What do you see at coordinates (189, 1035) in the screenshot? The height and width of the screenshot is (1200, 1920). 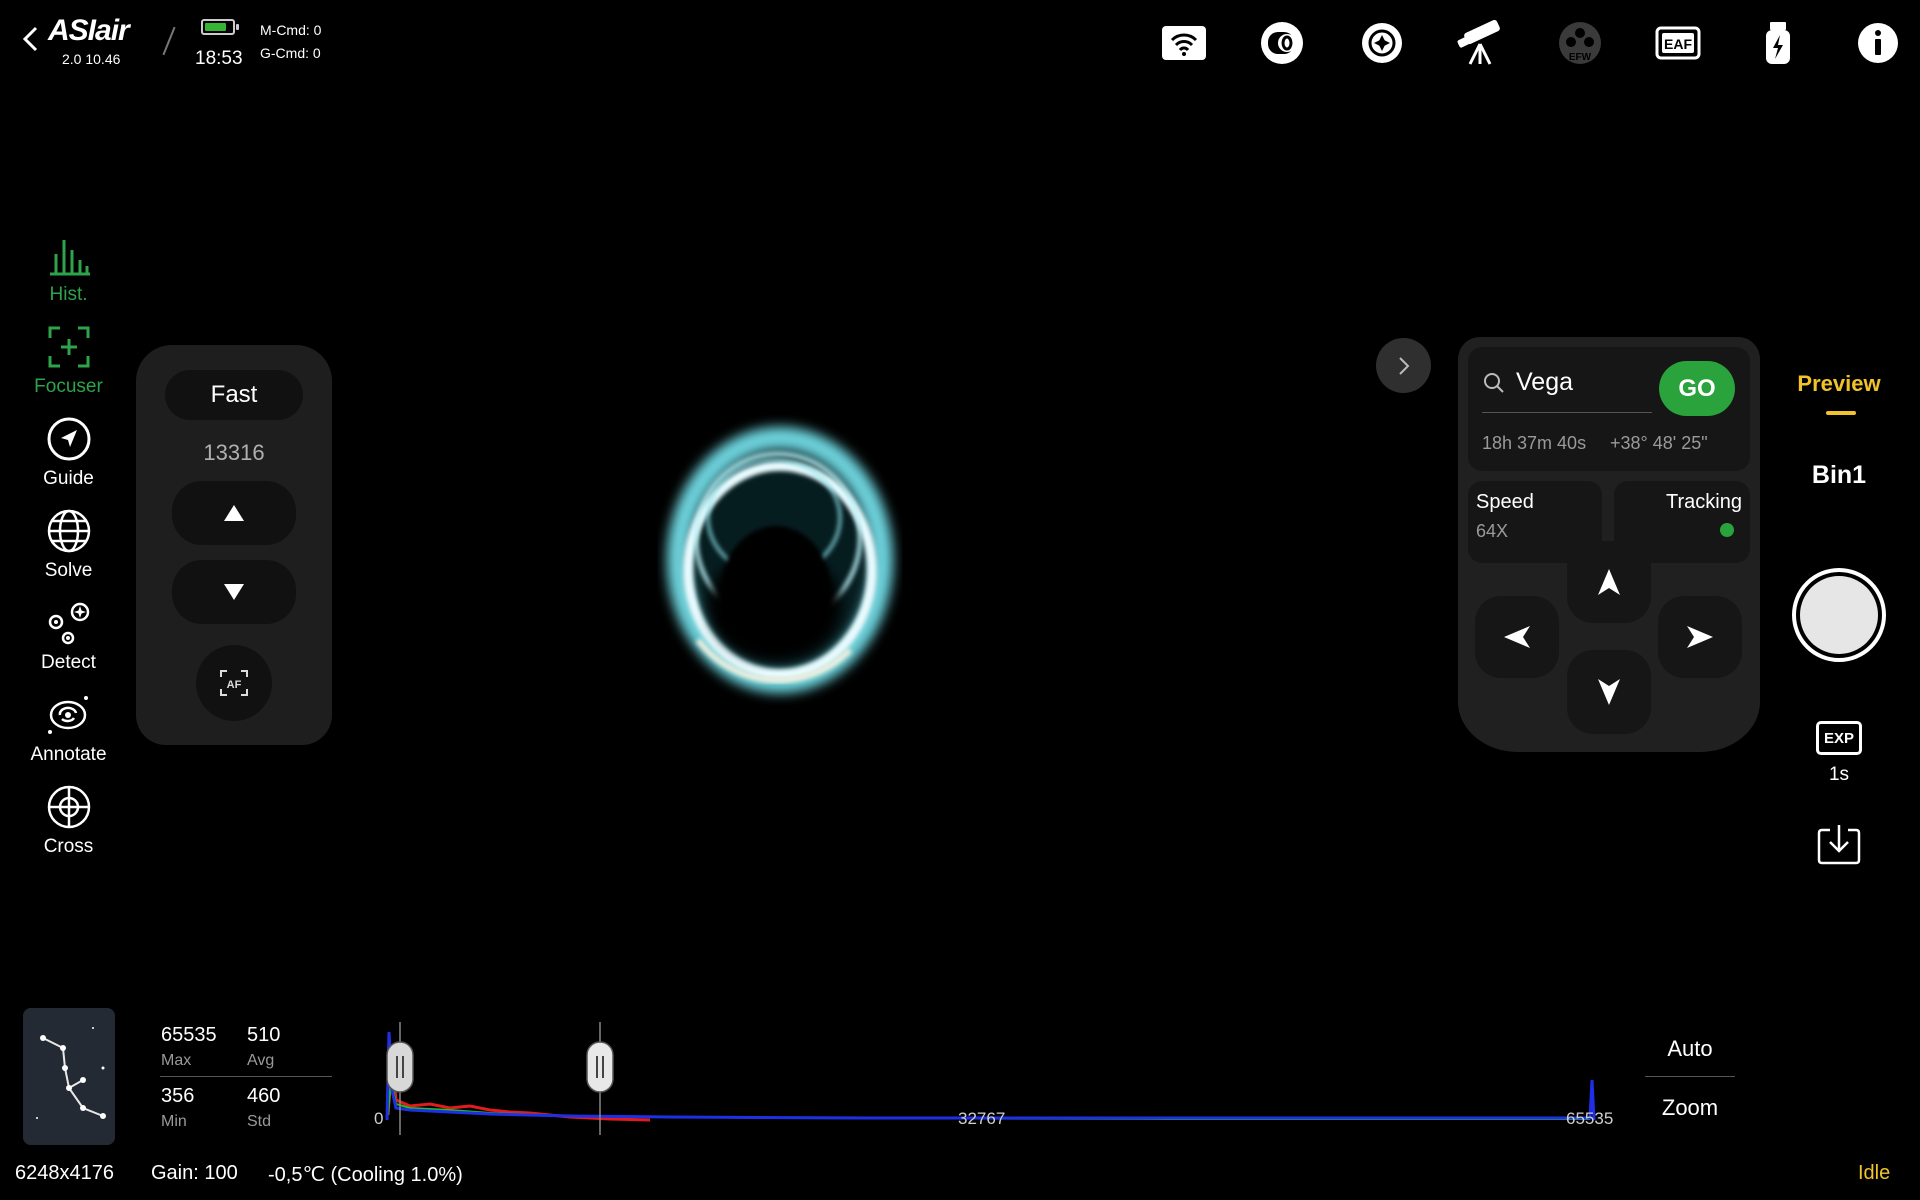 I see `hist-max-value: 65535` at bounding box center [189, 1035].